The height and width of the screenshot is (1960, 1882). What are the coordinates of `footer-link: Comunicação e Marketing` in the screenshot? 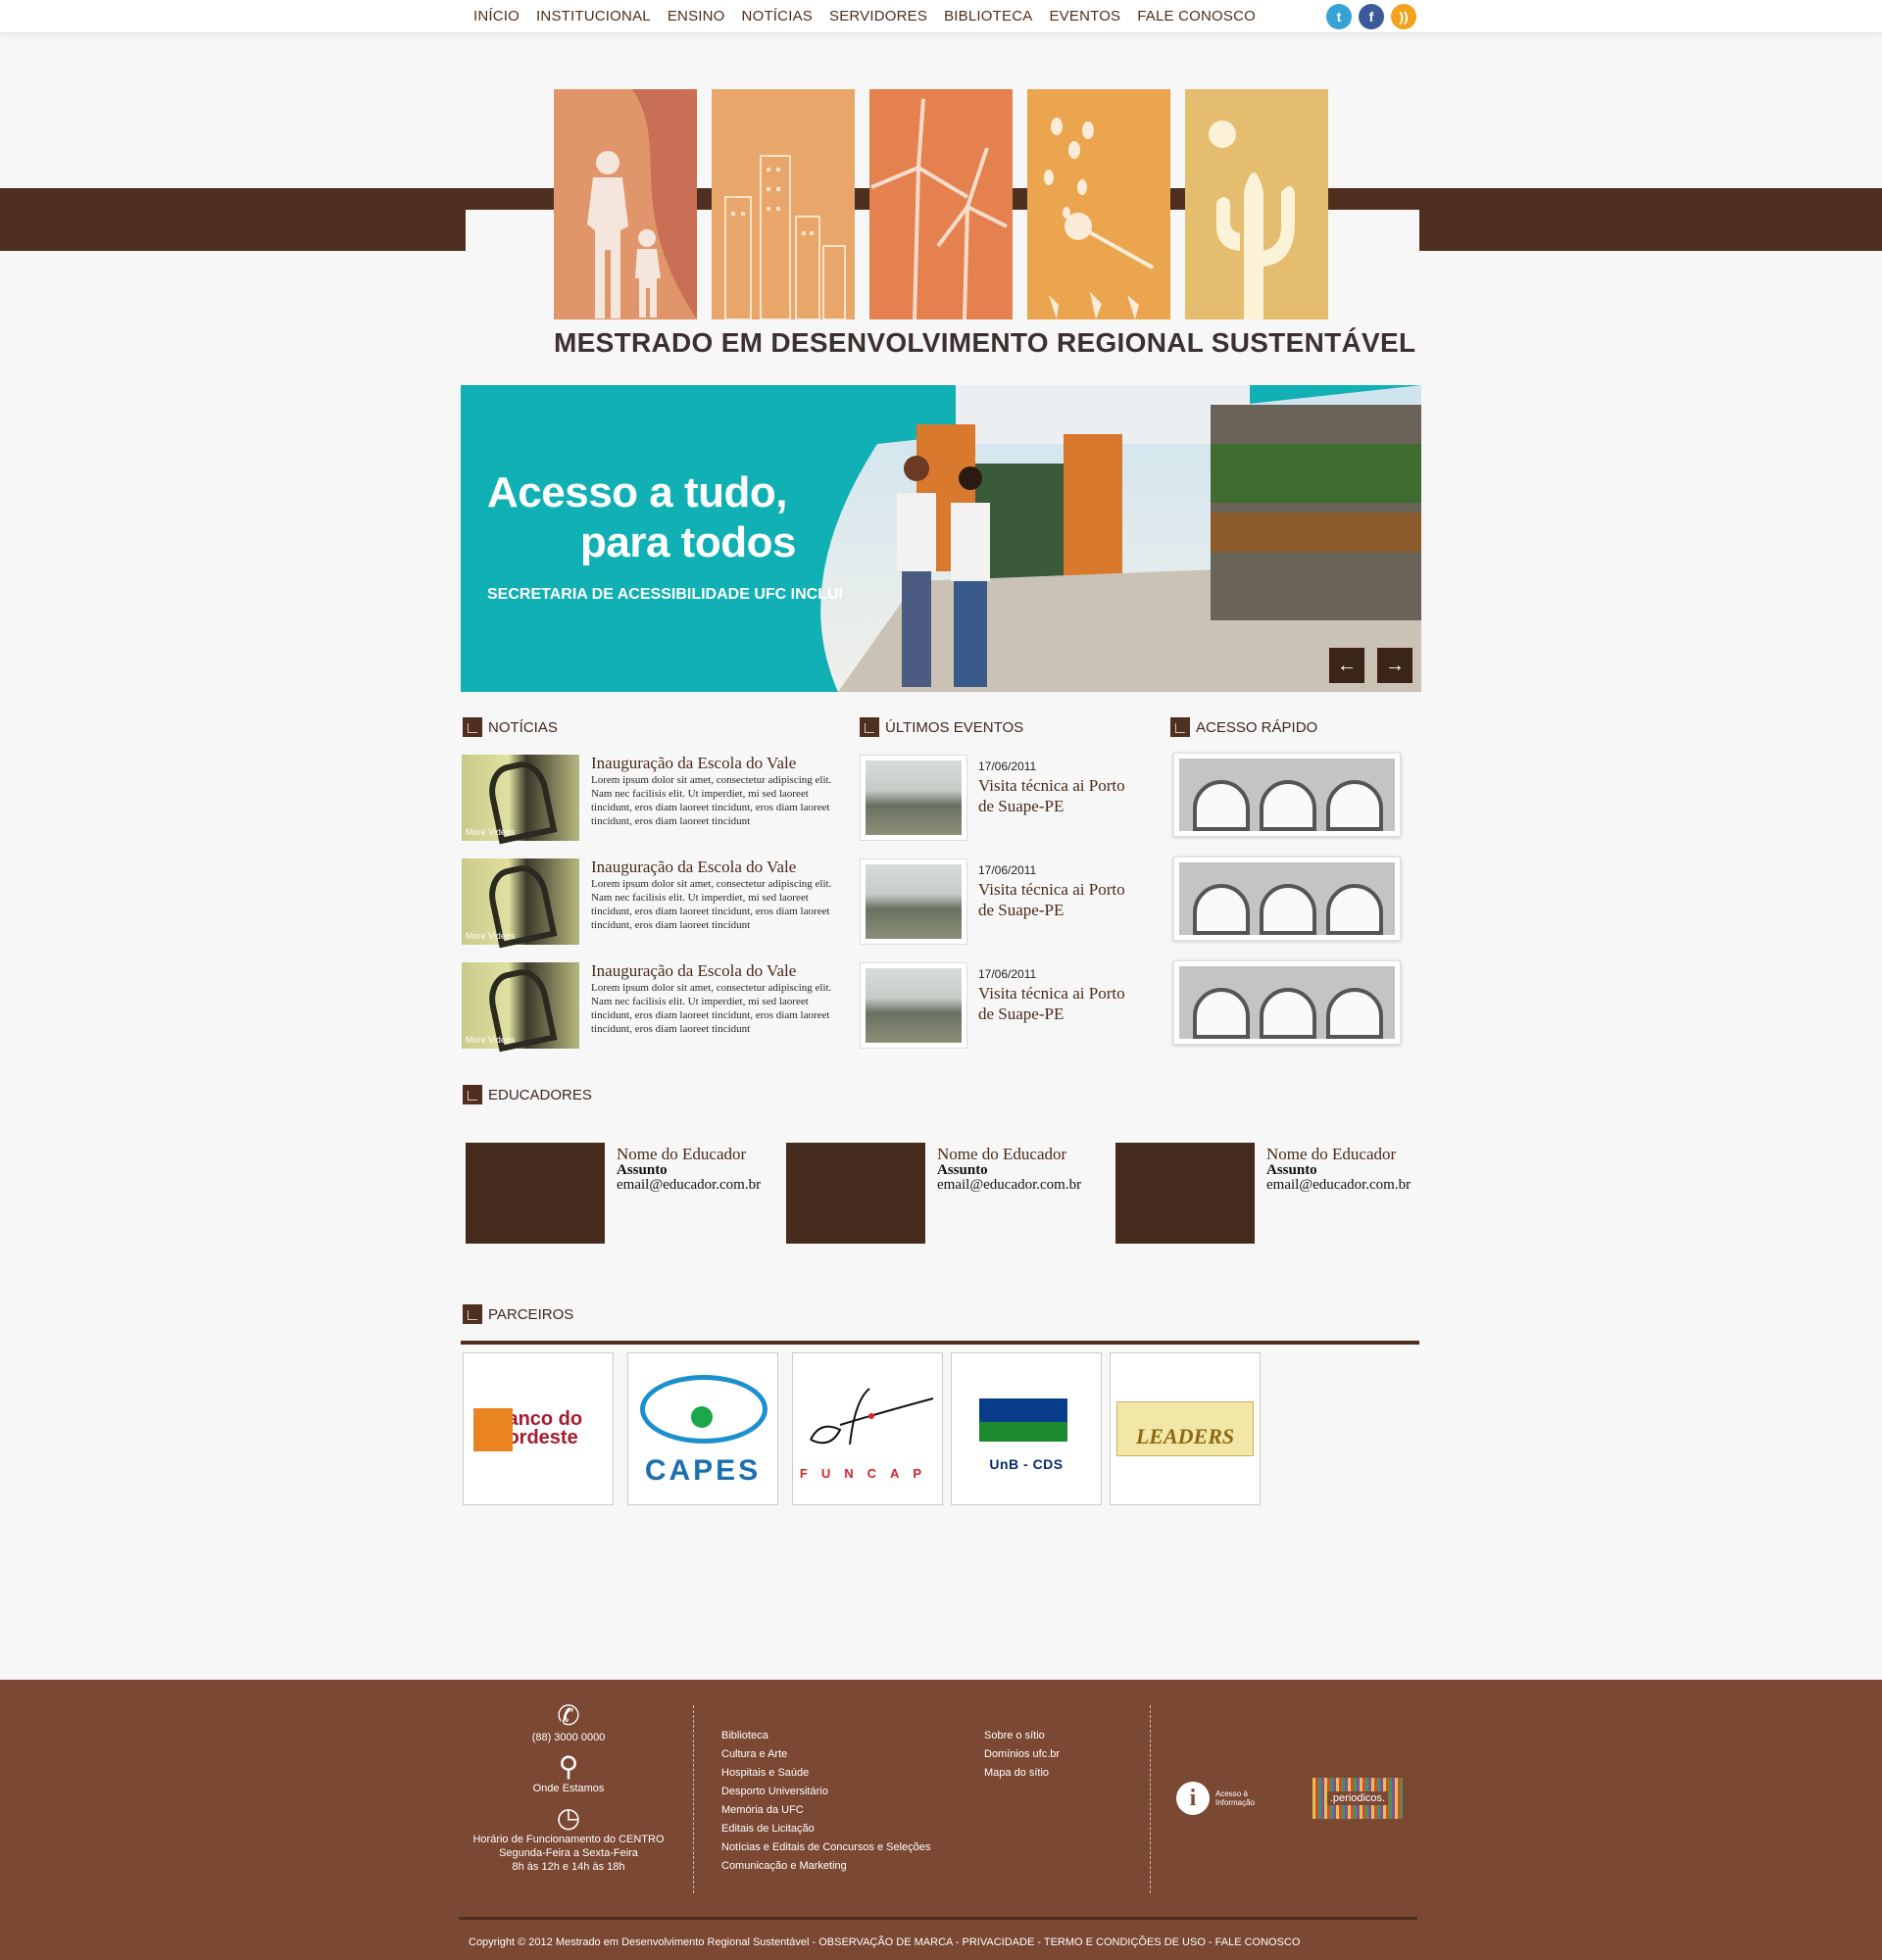 It's located at (826, 1866).